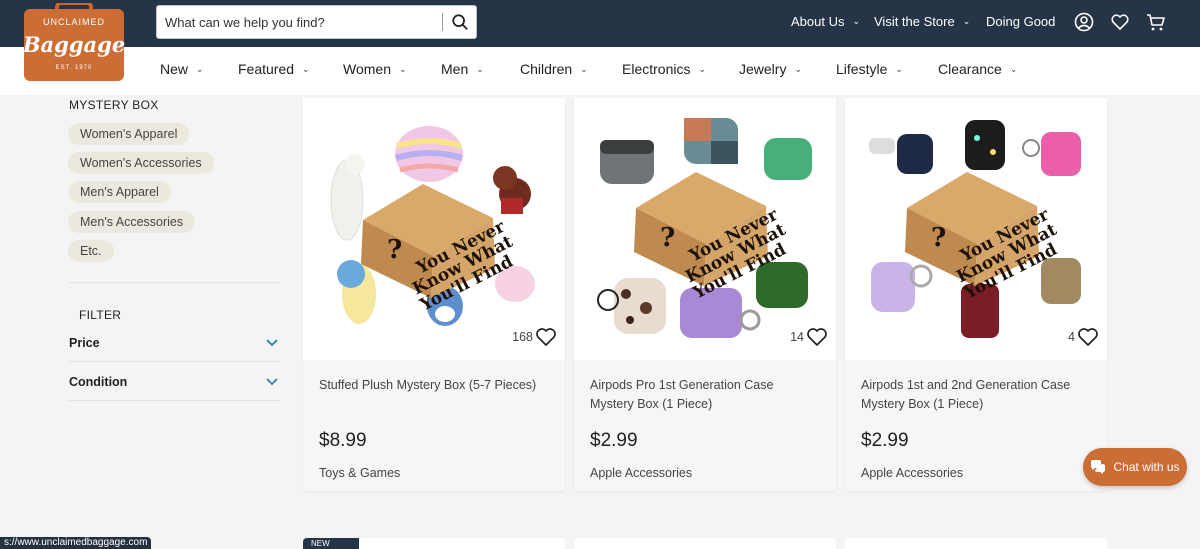  I want to click on nav-visit-store: Visit the Store ⌄, so click(922, 21).